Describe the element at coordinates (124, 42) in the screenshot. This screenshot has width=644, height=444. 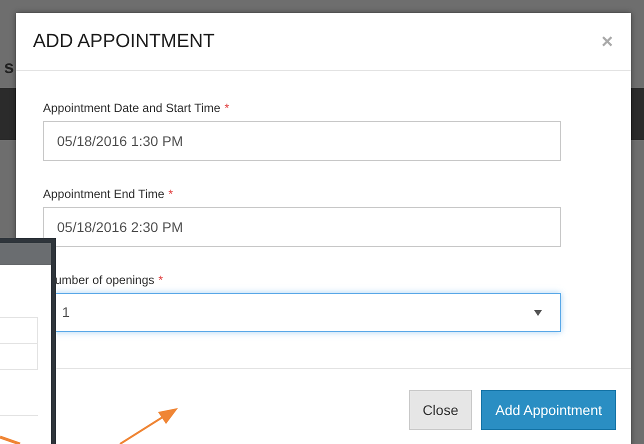
I see `modal-title: ADD APPOINTMENT` at that location.